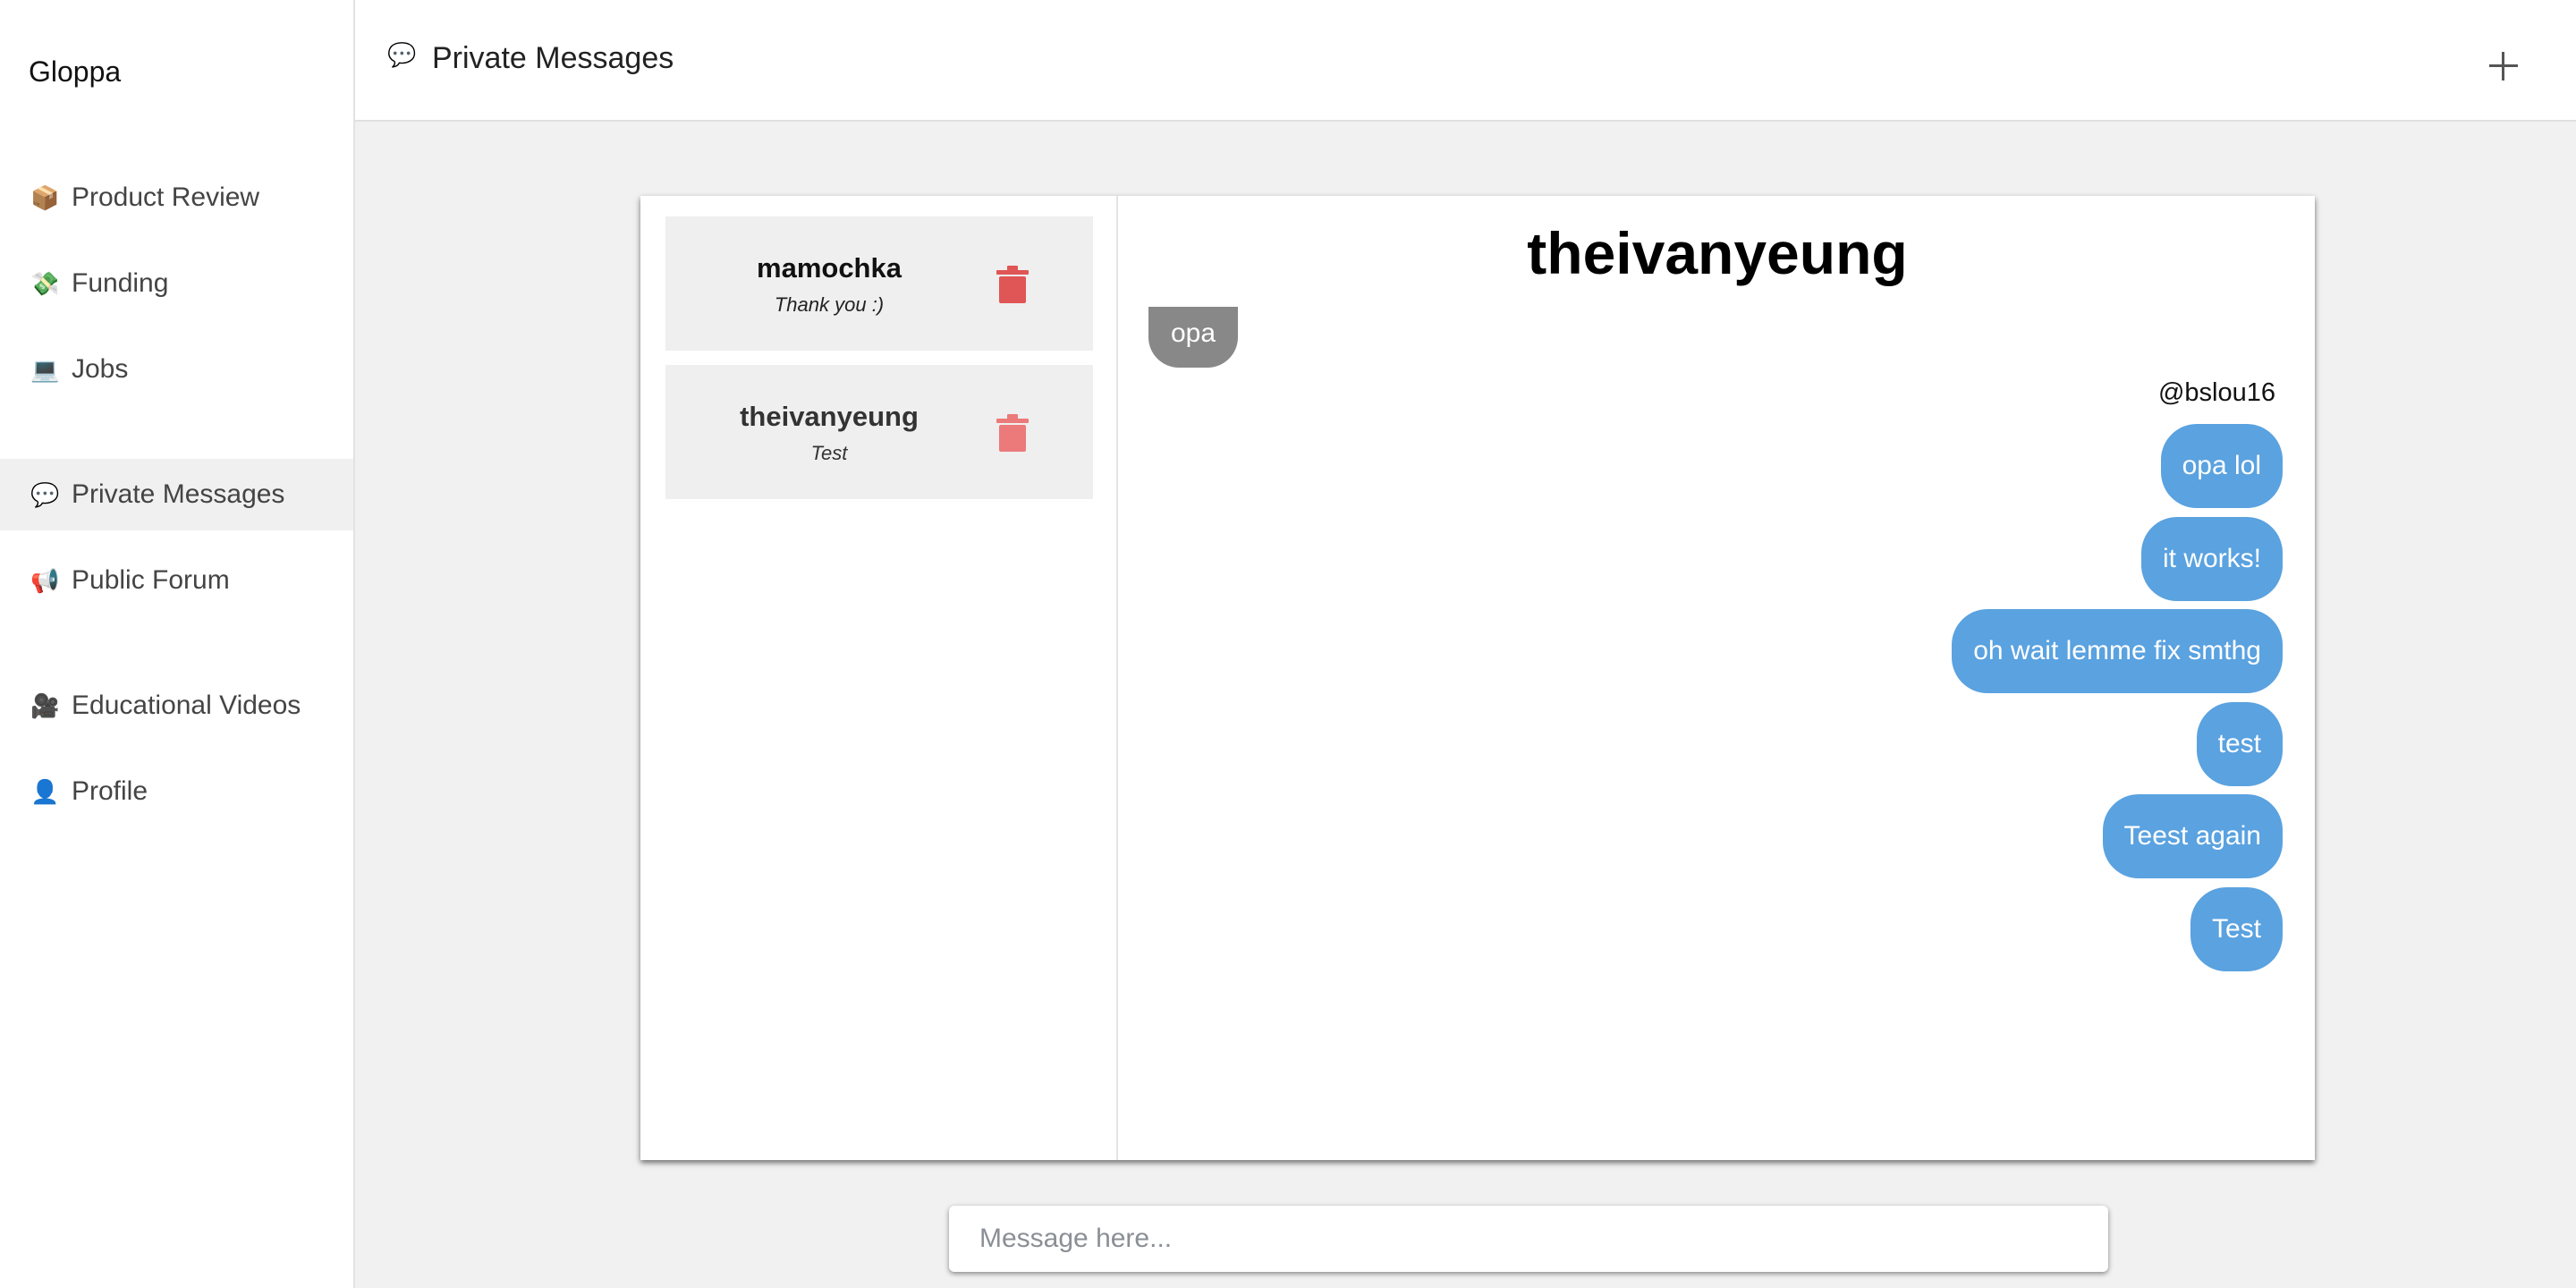 Image resolution: width=2576 pixels, height=1288 pixels. Describe the element at coordinates (829, 453) in the screenshot. I see `conversation-preview: Test` at that location.